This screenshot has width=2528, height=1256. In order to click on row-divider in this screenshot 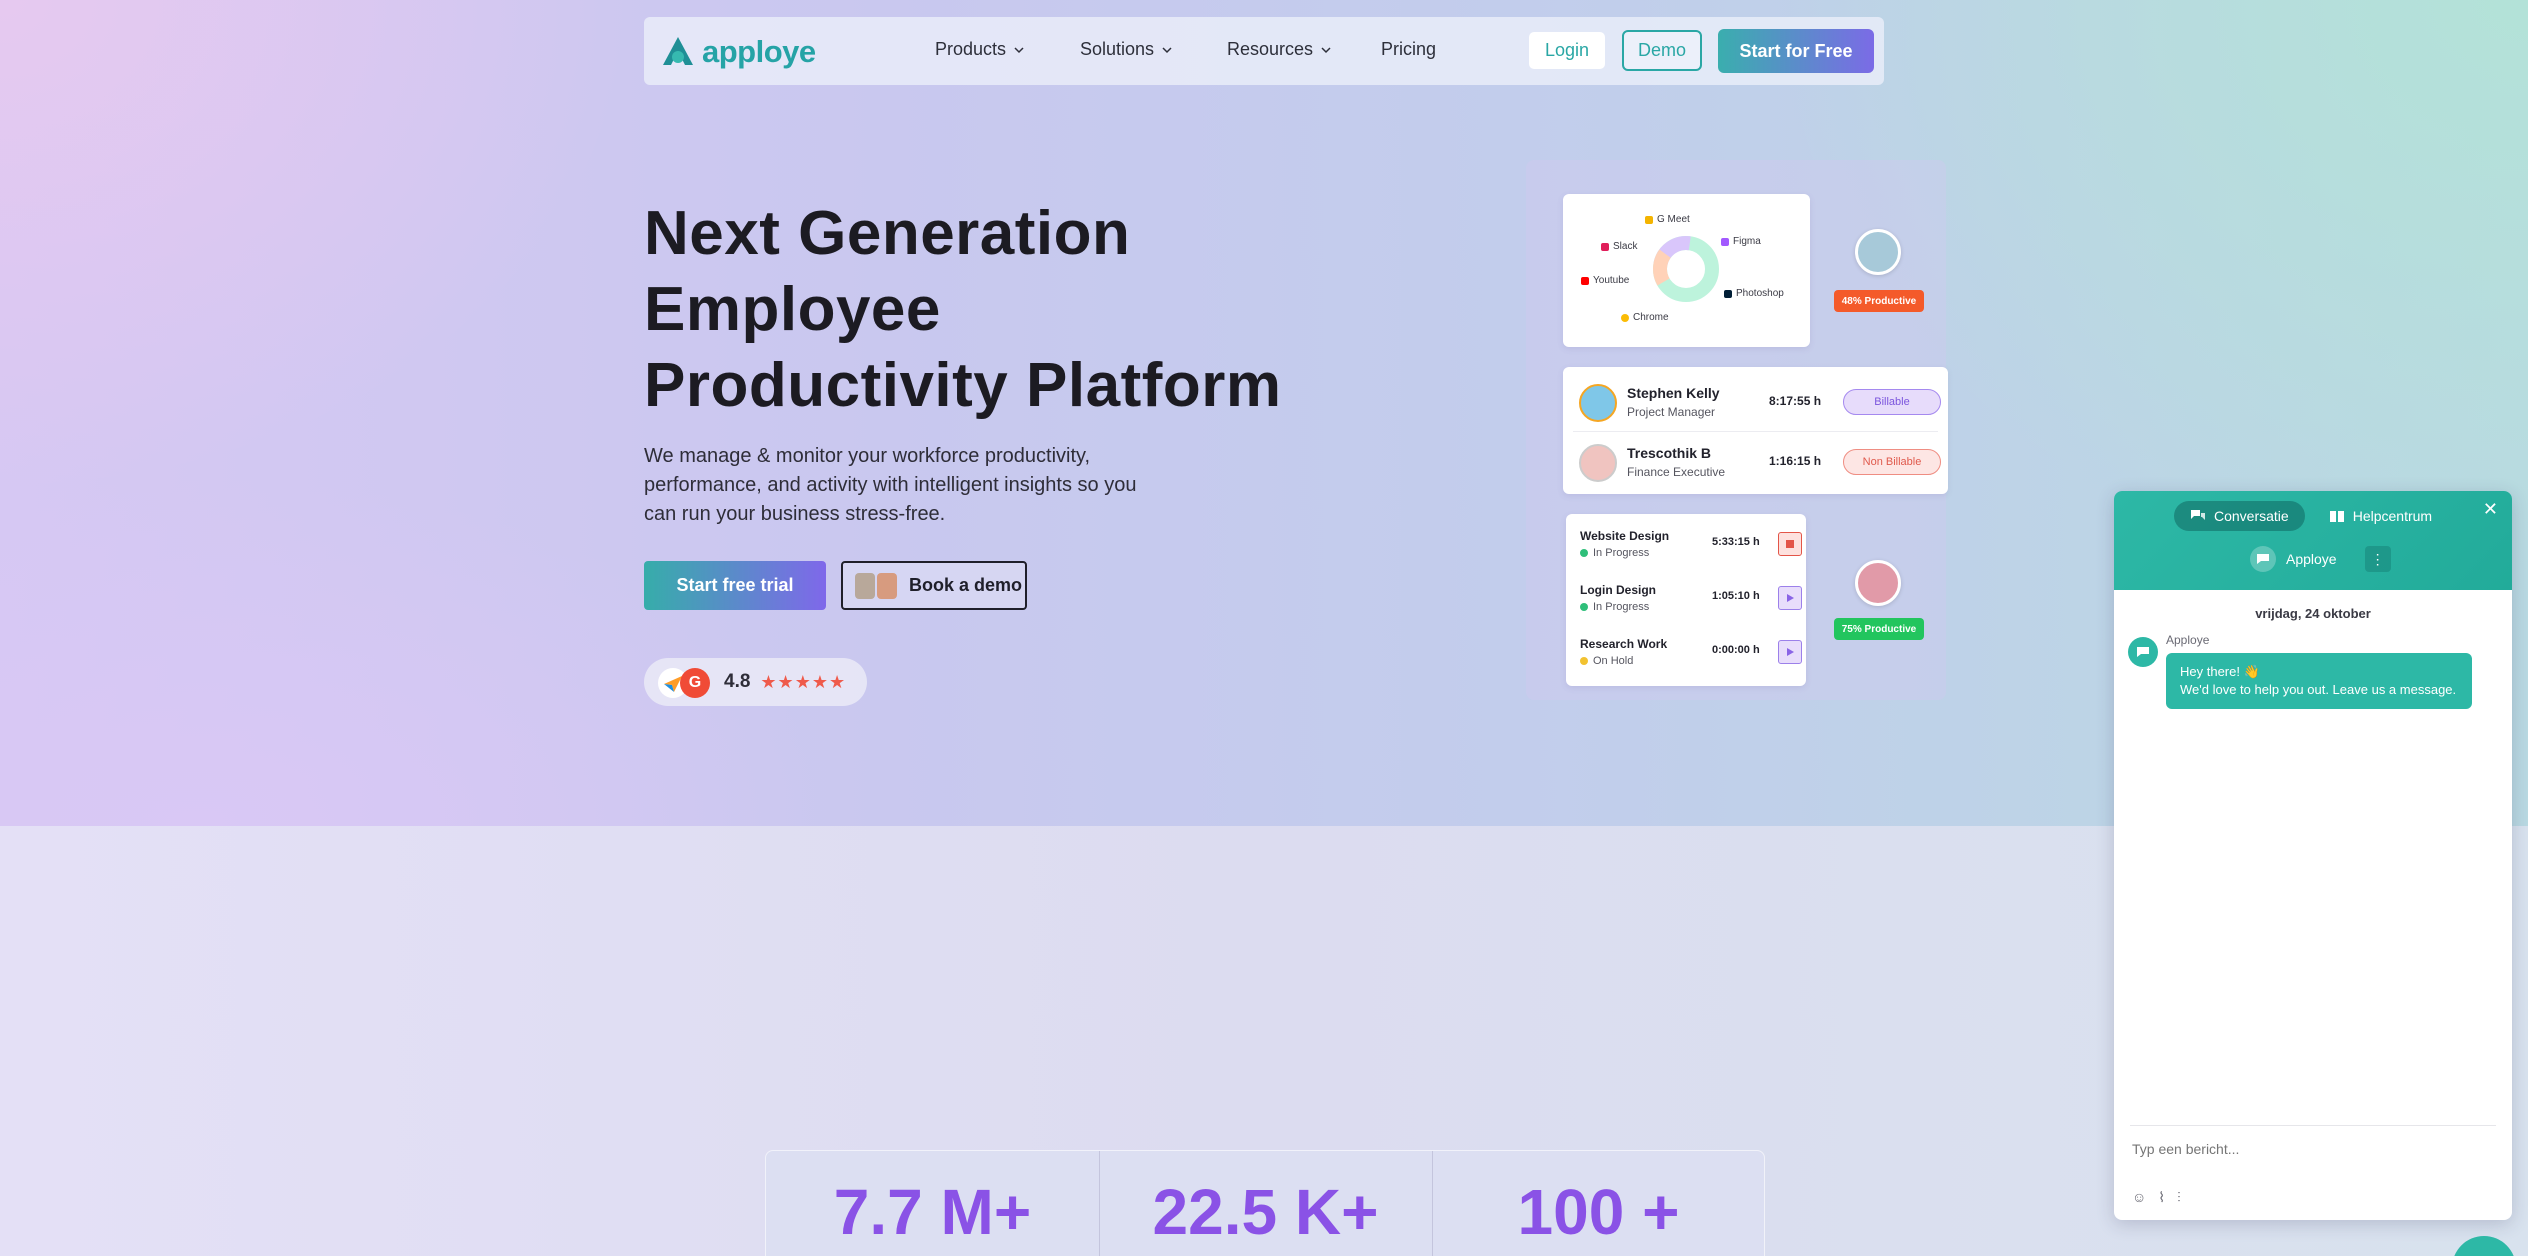, I will do `click(1755, 431)`.